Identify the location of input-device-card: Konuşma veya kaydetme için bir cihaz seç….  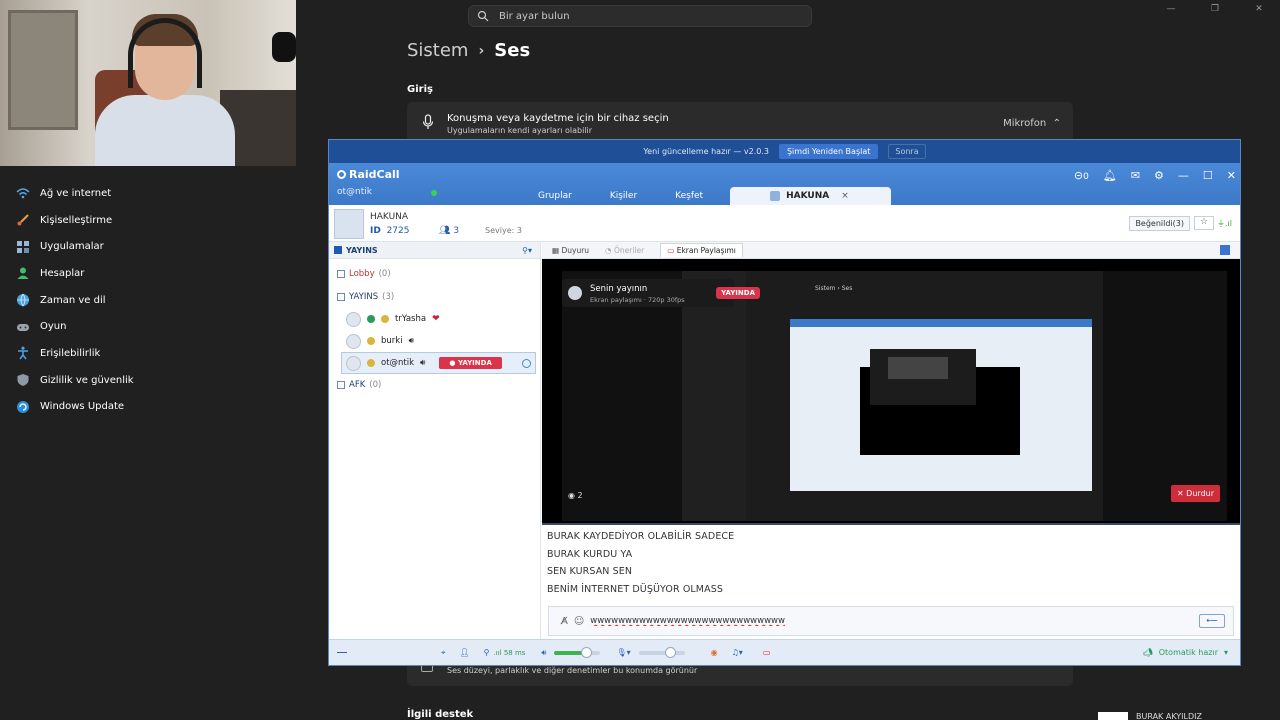
(740, 122).